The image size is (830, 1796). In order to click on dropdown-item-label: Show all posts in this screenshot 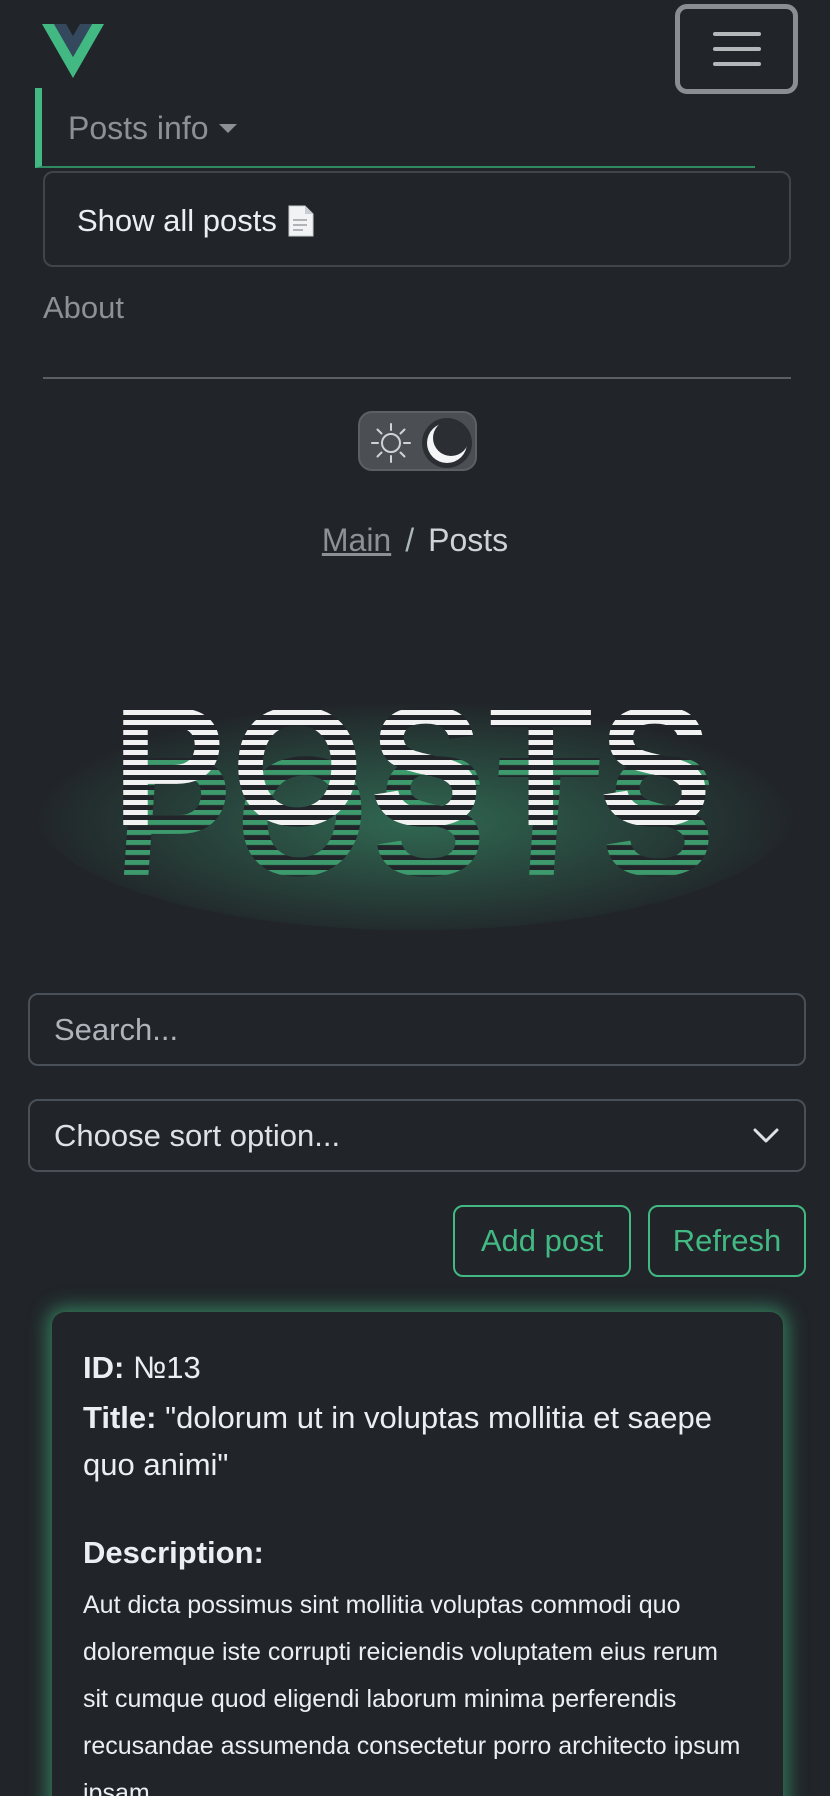, I will do `click(177, 220)`.